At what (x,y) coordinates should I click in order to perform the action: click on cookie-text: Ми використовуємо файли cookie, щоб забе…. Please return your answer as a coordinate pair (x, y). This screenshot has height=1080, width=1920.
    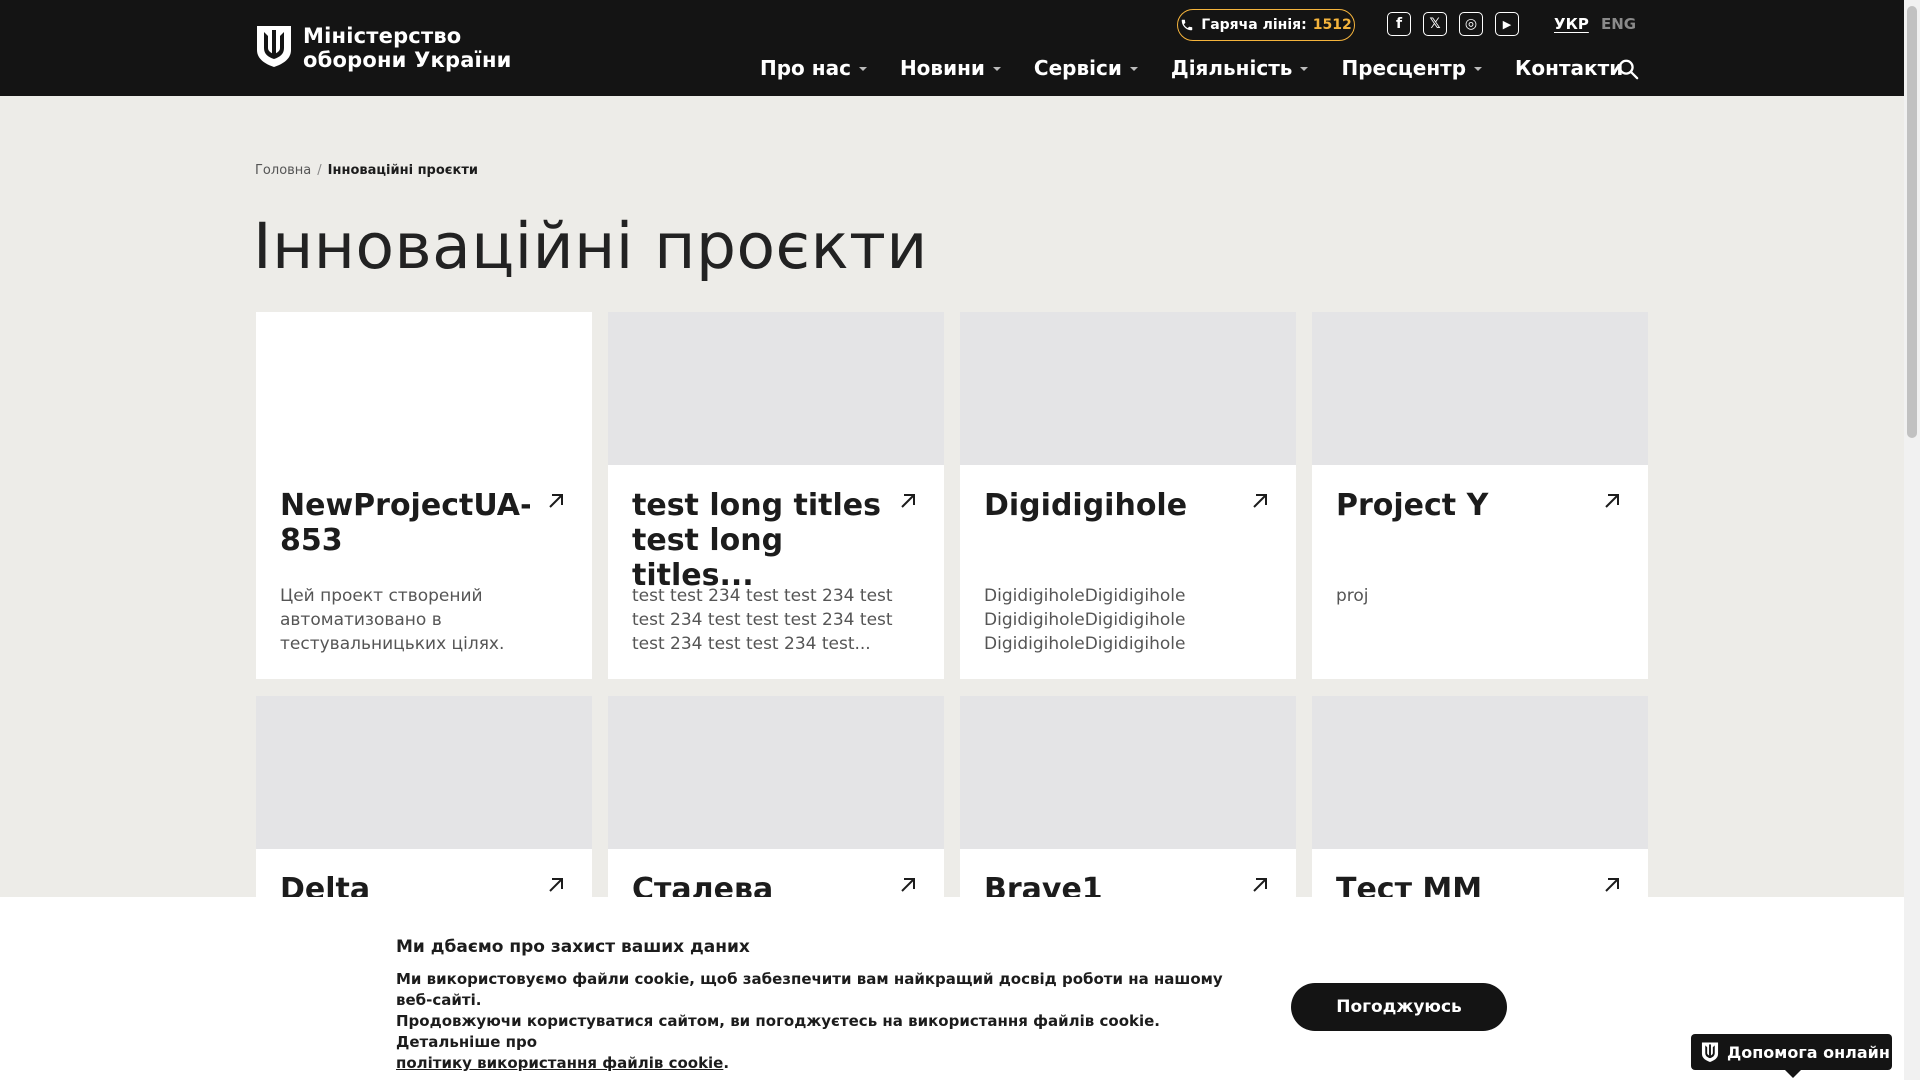
    Looking at the image, I should click on (809, 1021).